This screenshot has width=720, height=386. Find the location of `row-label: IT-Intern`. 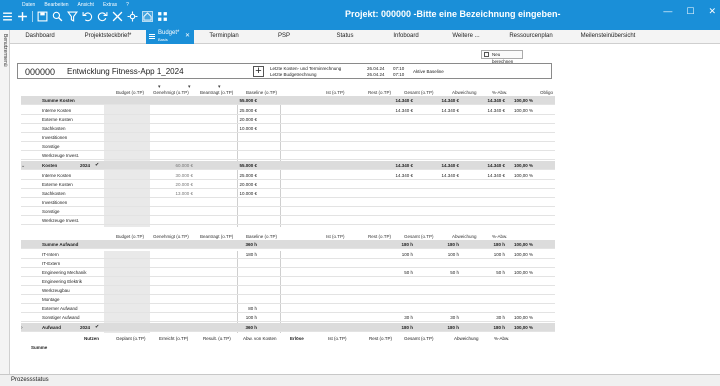

row-label: IT-Intern is located at coordinates (50, 254).